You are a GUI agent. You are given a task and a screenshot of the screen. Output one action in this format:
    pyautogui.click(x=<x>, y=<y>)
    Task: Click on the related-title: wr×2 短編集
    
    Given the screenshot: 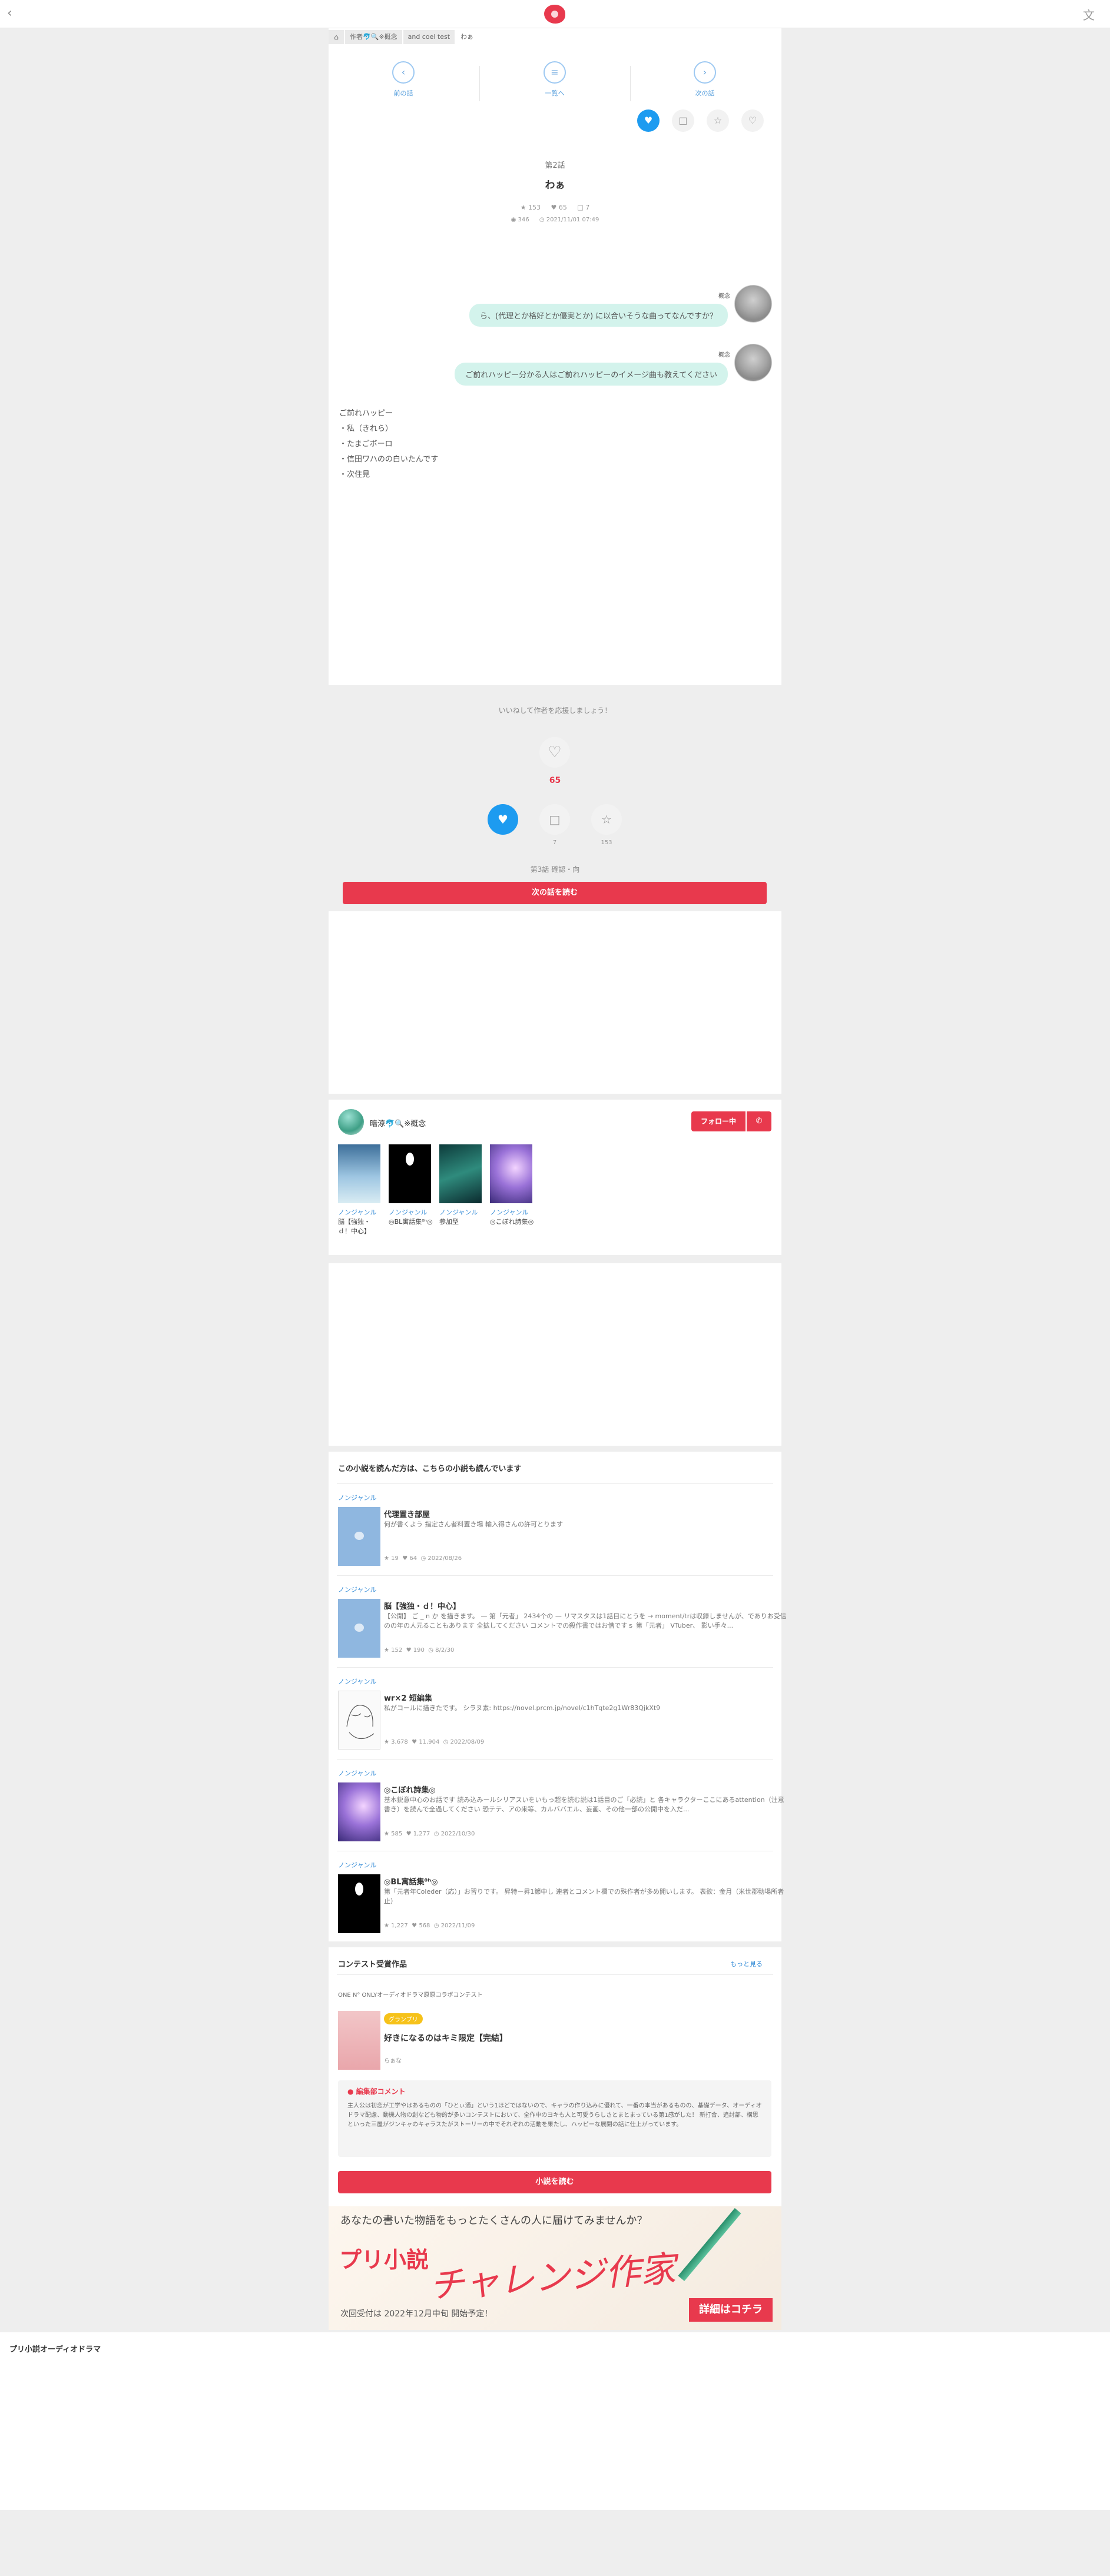 What is the action you would take?
    pyautogui.click(x=408, y=1697)
    